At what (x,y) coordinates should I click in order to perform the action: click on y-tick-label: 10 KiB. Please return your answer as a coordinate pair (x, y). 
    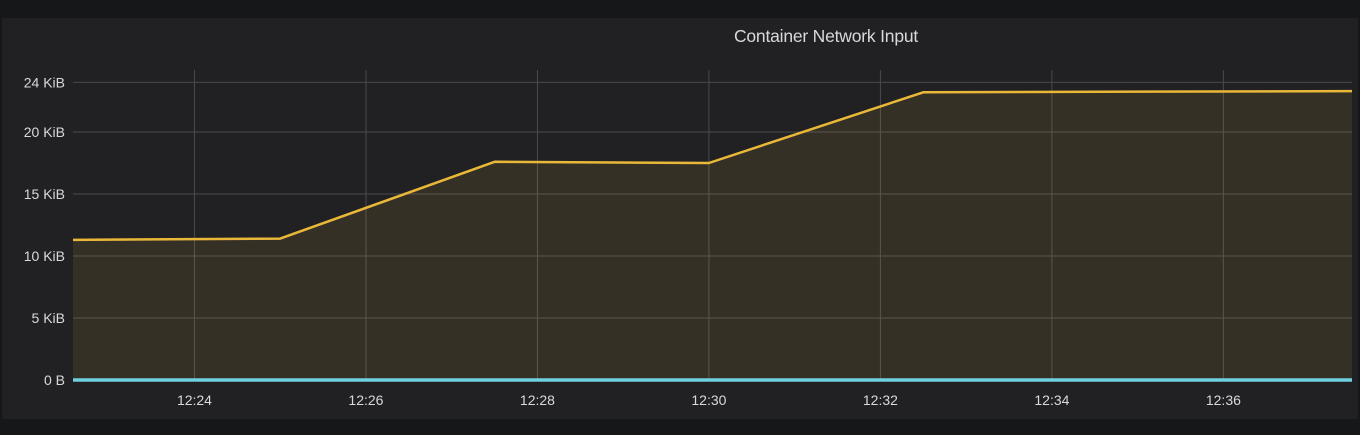
    Looking at the image, I should click on (44, 256).